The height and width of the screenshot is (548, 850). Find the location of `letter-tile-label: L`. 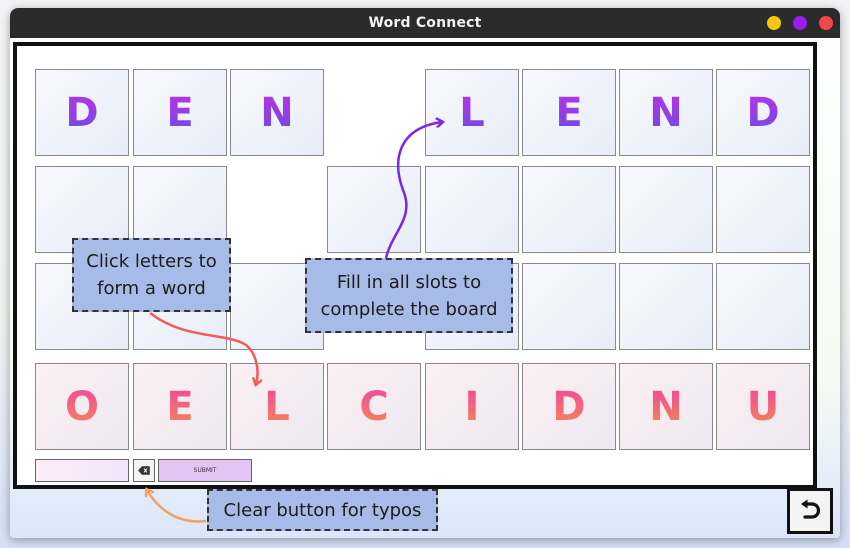

letter-tile-label: L is located at coordinates (277, 406).